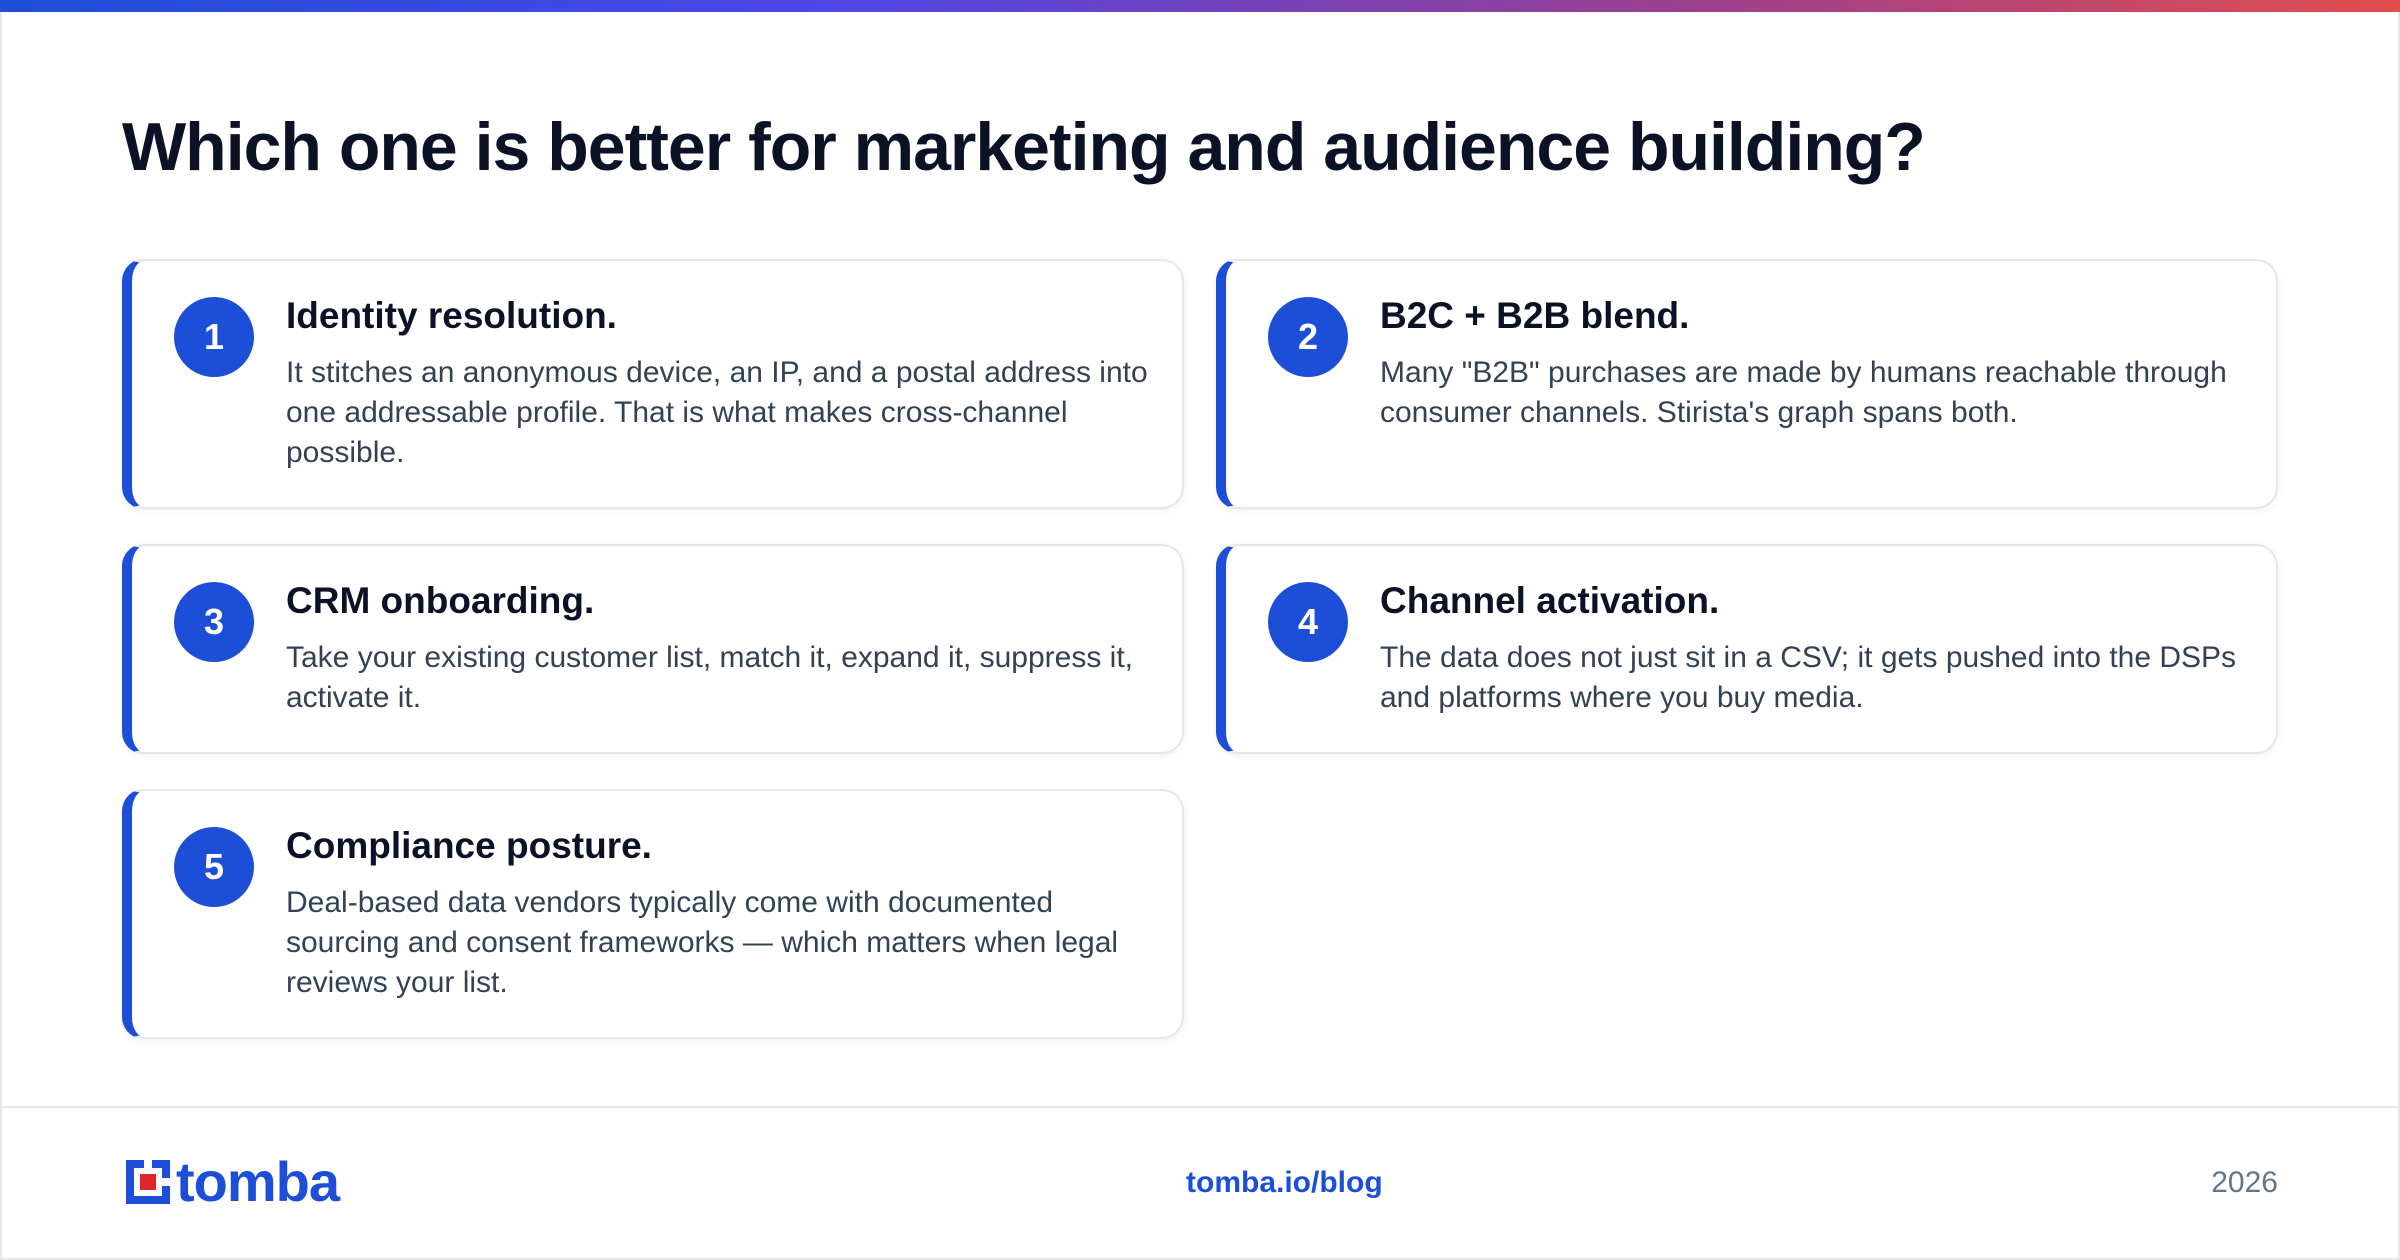 The height and width of the screenshot is (1260, 2400). I want to click on card-heading: Compliance posture., so click(469, 845).